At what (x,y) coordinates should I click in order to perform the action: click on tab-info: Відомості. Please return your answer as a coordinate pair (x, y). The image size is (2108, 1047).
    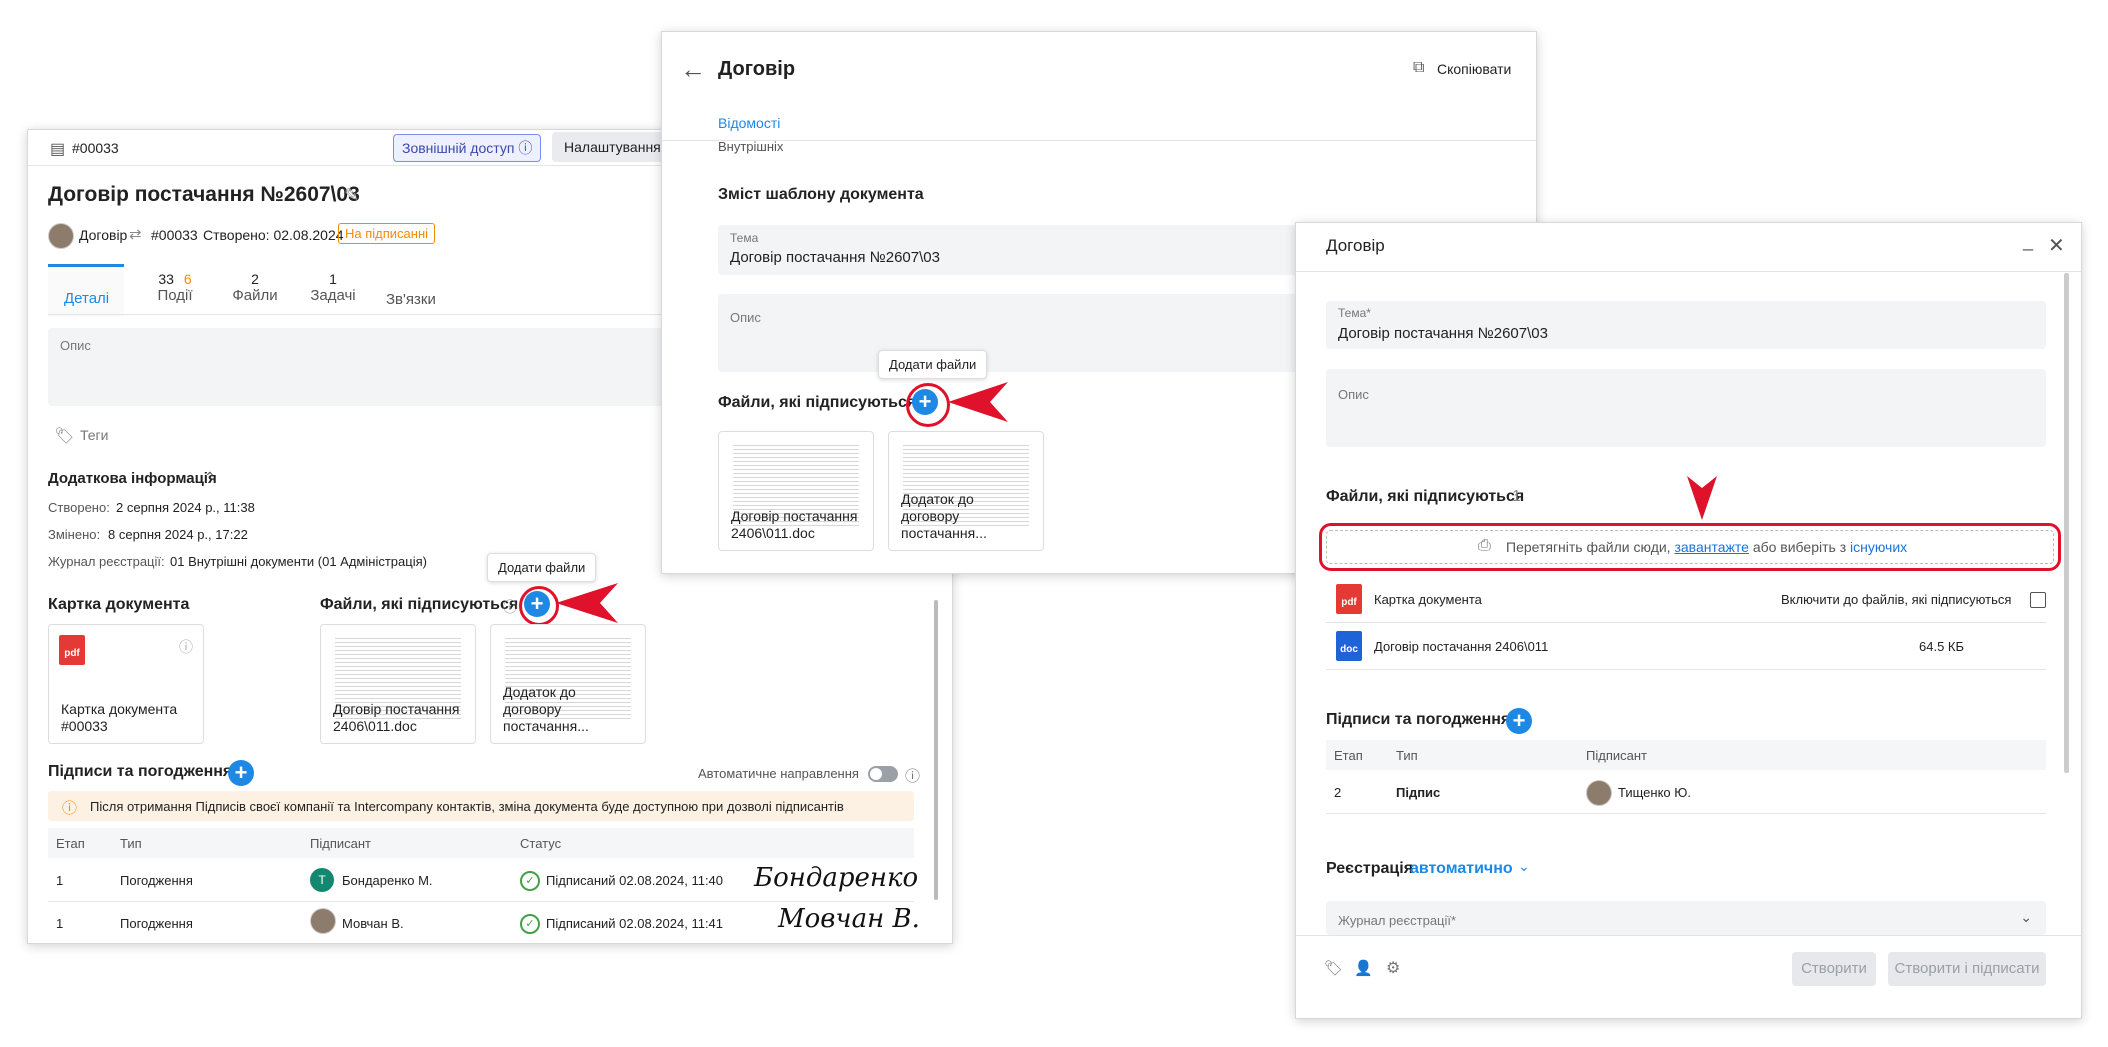
    Looking at the image, I should click on (749, 123).